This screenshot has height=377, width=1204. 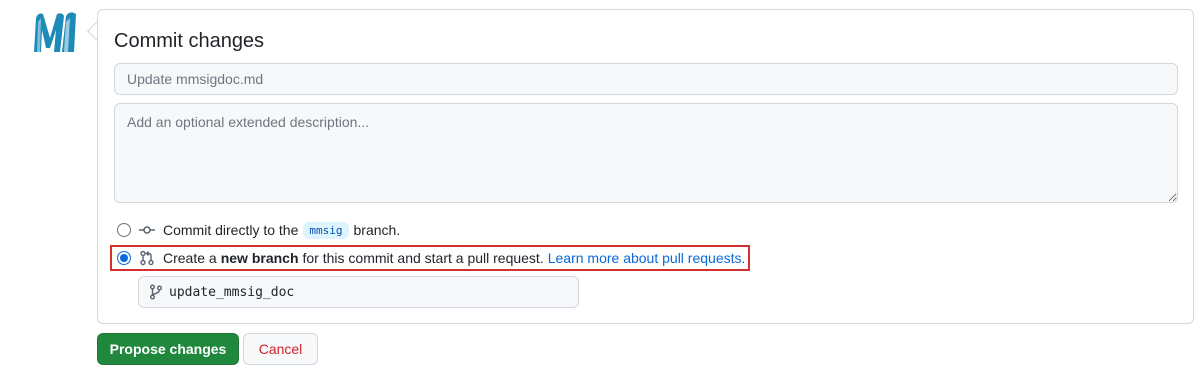 What do you see at coordinates (156, 292) in the screenshot?
I see `git-branch-icon` at bounding box center [156, 292].